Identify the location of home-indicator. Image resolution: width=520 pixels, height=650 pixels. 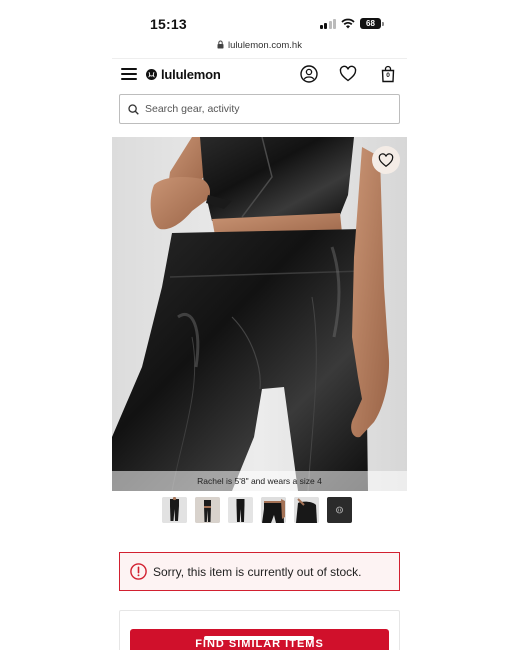
(259, 638).